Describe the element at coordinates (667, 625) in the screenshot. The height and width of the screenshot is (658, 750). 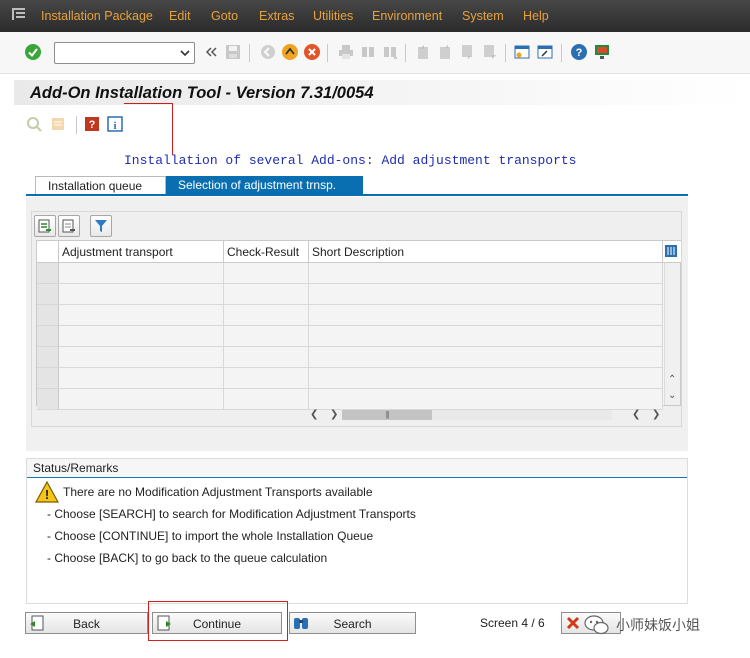
I see `watermark: 小师妹饭小姐` at that location.